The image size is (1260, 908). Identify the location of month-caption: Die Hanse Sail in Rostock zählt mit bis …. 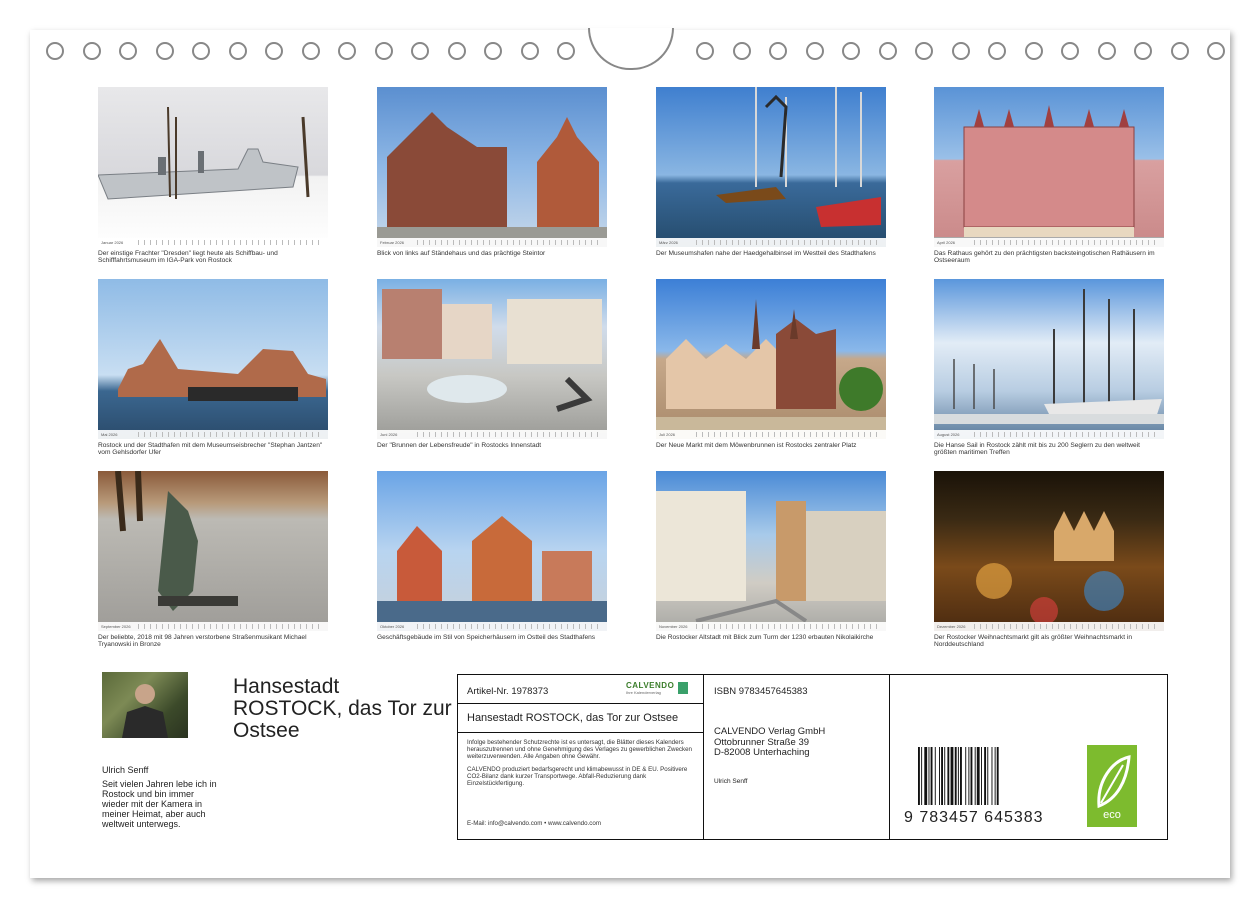
(1037, 449).